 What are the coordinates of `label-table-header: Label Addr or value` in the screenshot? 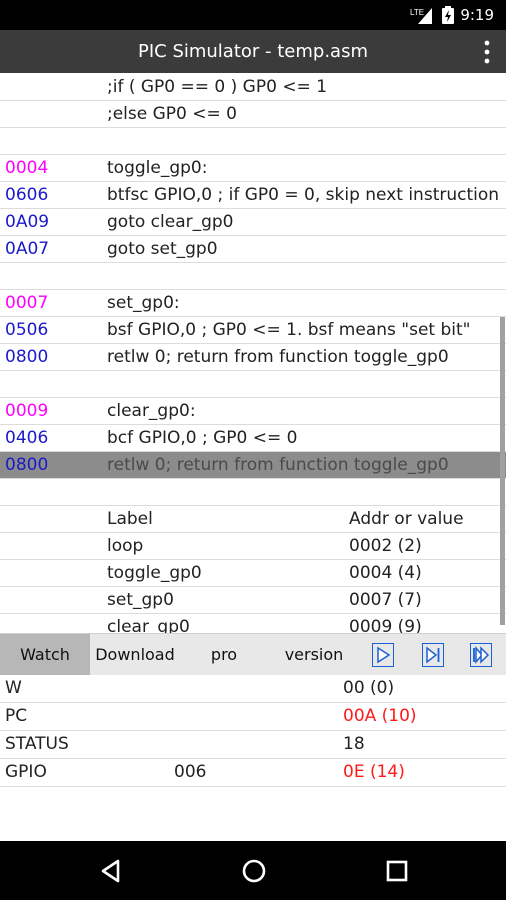 It's located at (253, 519).